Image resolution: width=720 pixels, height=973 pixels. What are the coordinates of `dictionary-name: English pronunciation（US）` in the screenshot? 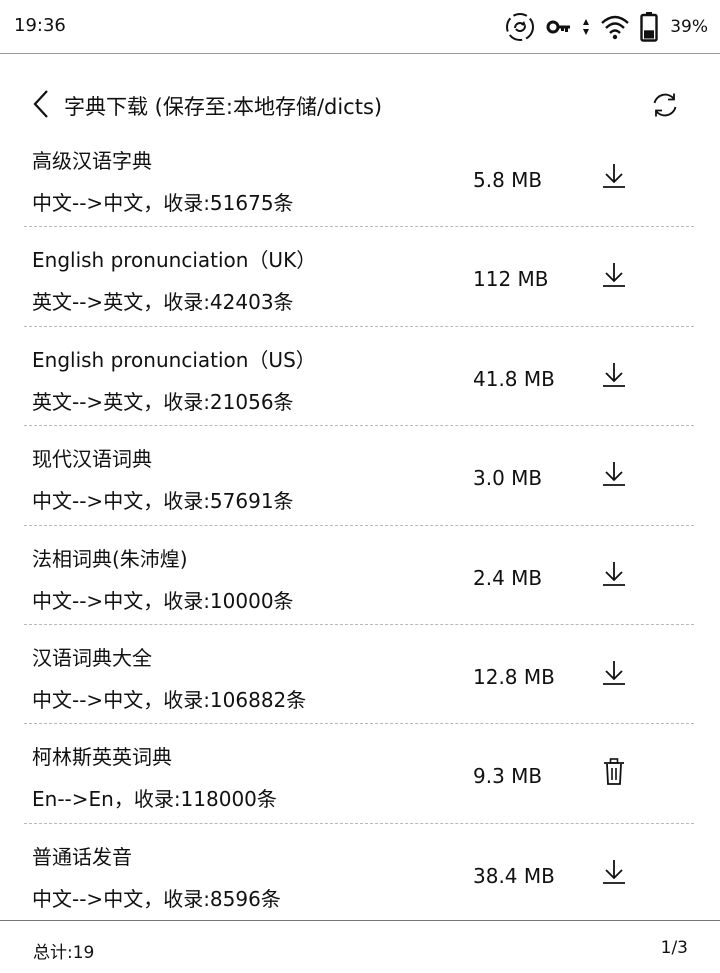 It's located at (174, 359).